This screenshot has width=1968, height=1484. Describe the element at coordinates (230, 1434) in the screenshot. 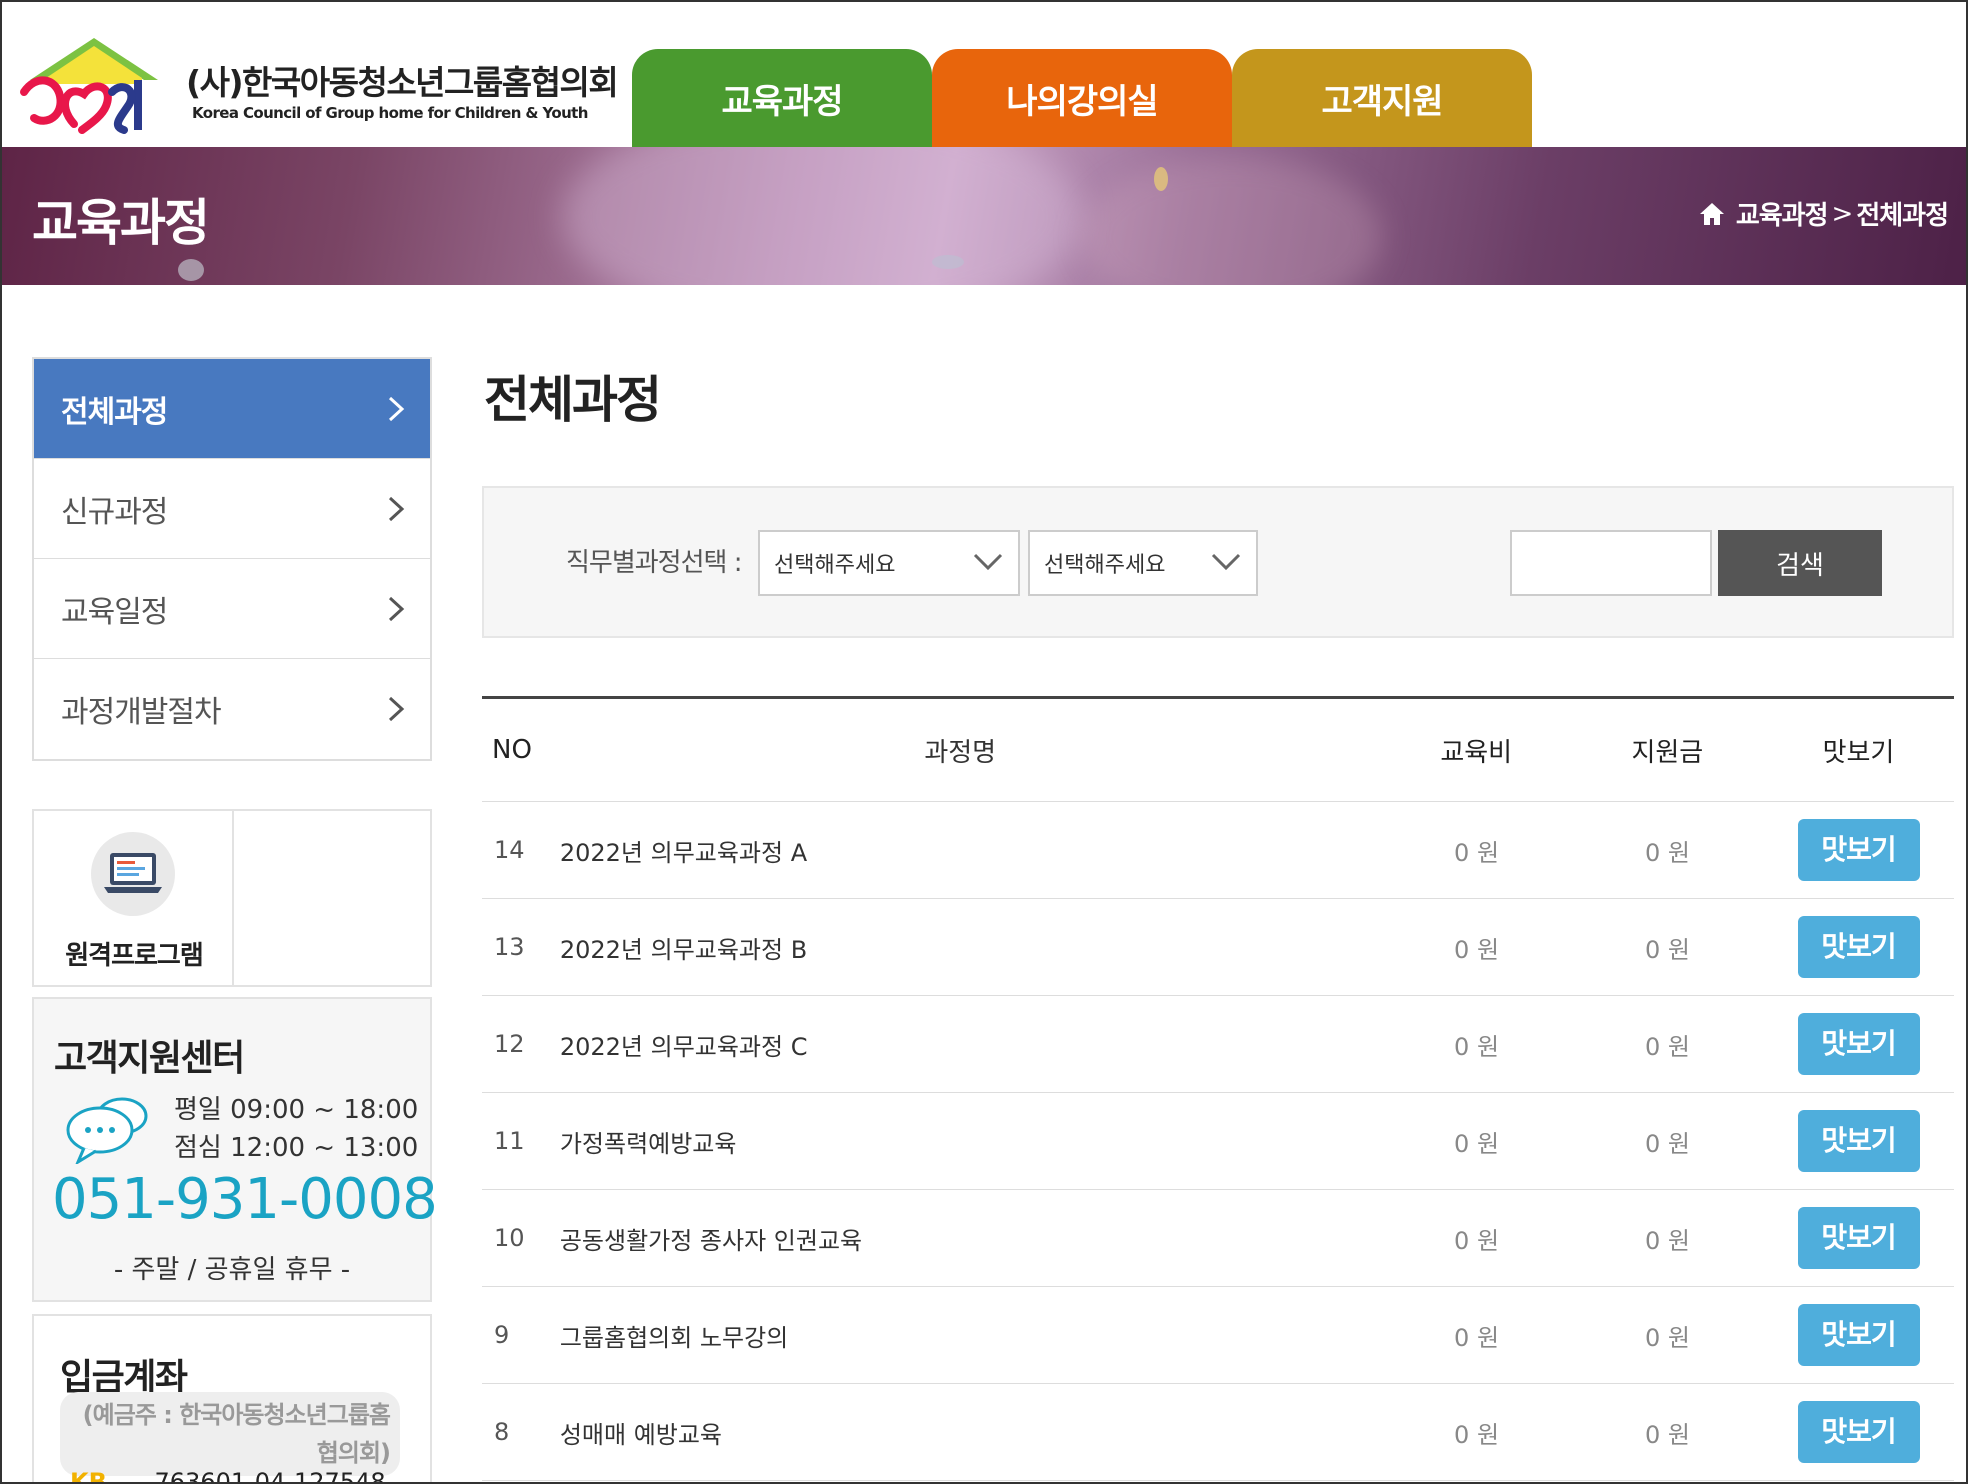

I see `bank-account-holder: (예금주 : 한국아동청소년그룹홈 협의회)` at that location.